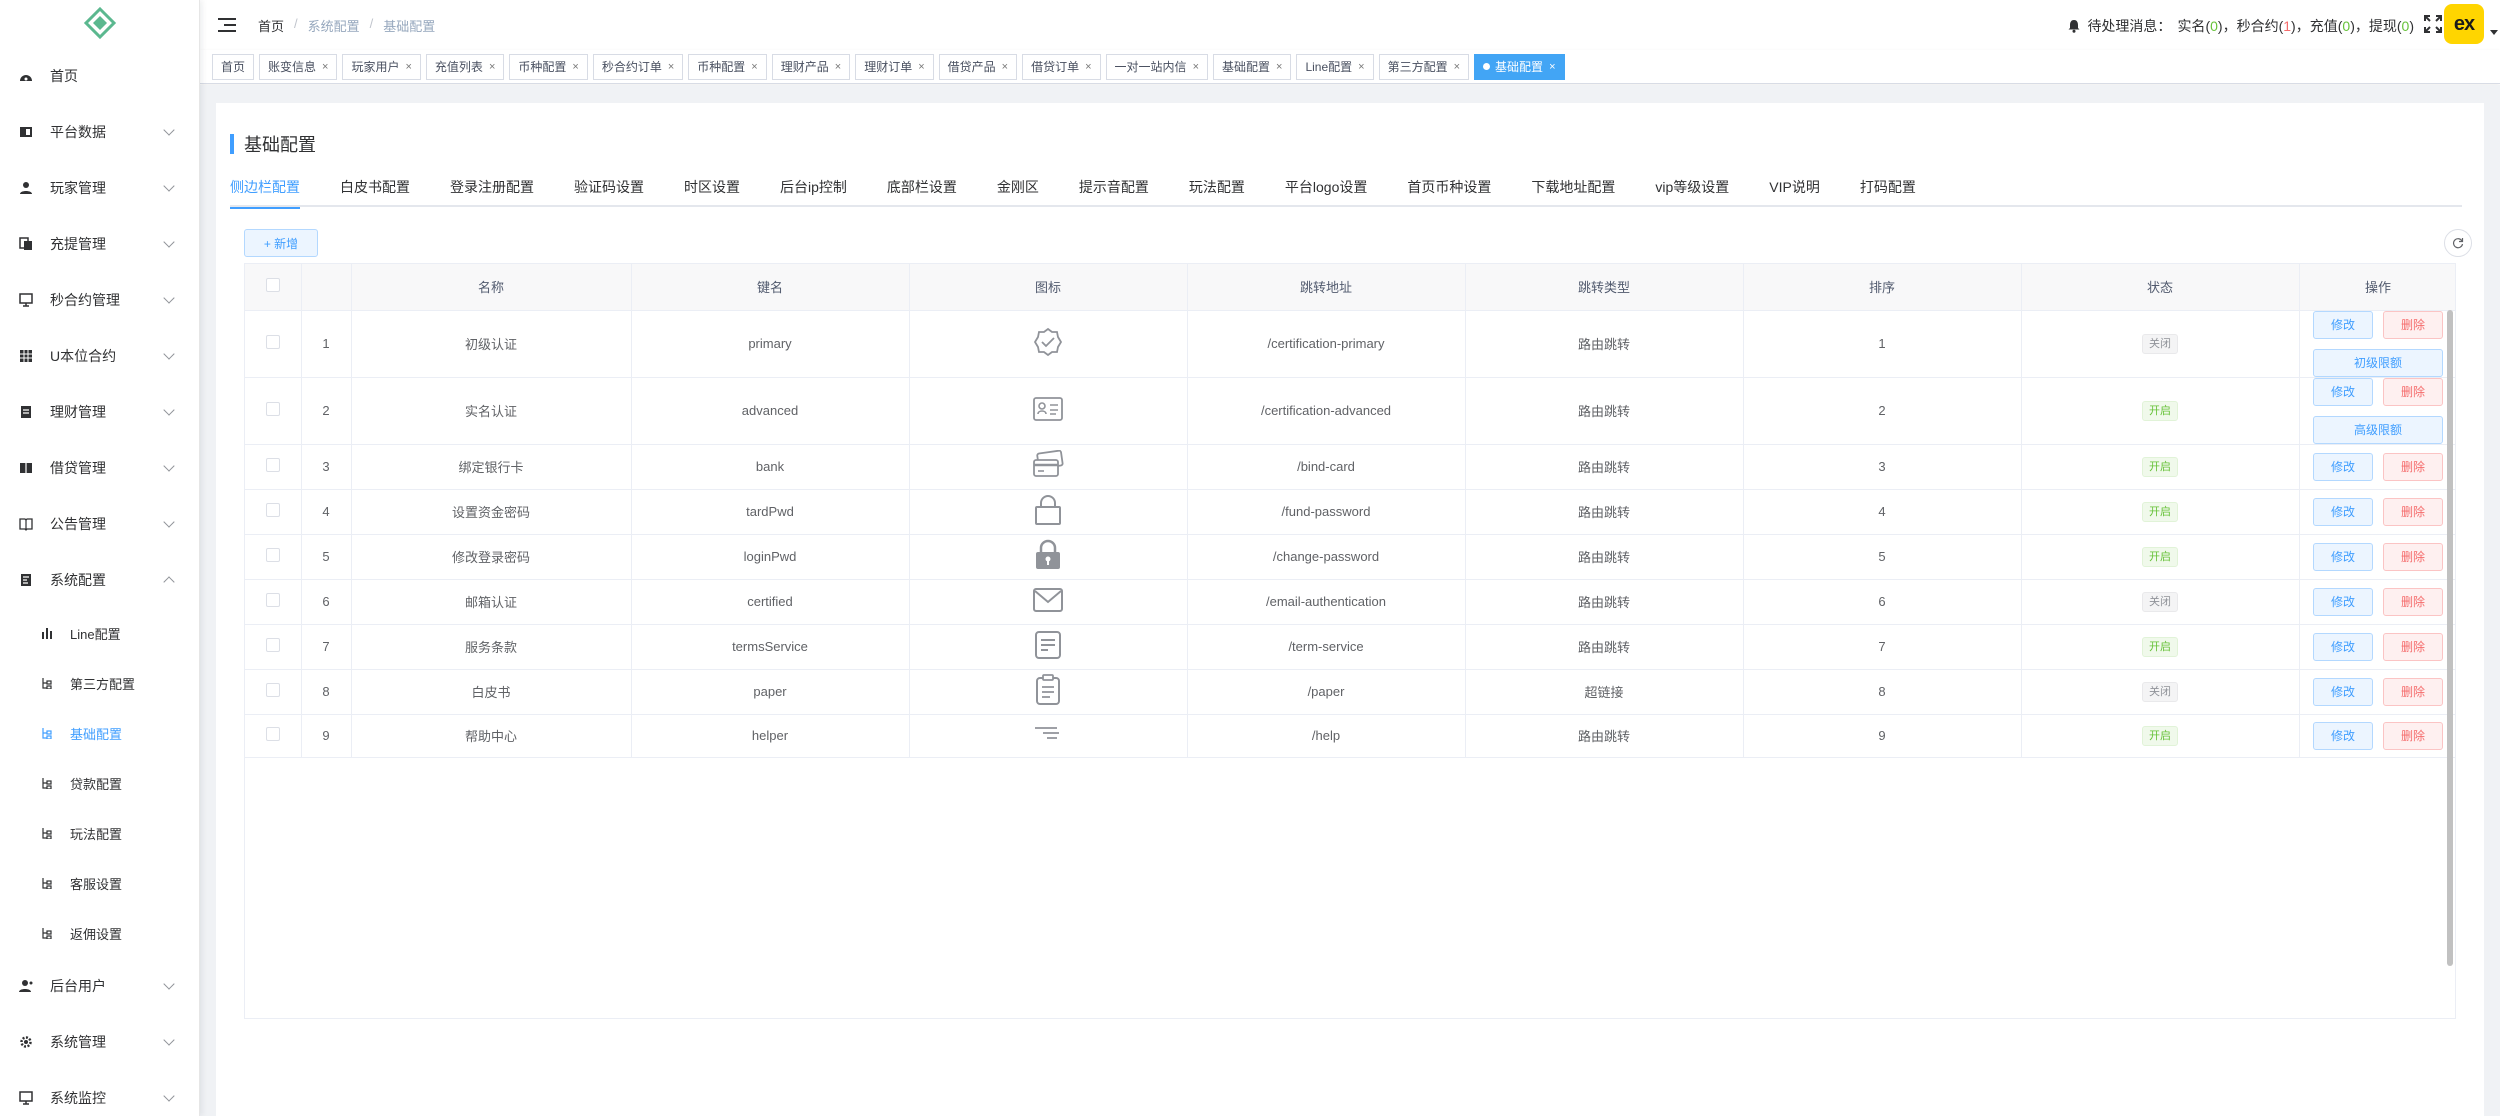  Describe the element at coordinates (233, 66) in the screenshot. I see `tag-0: 首页` at that location.